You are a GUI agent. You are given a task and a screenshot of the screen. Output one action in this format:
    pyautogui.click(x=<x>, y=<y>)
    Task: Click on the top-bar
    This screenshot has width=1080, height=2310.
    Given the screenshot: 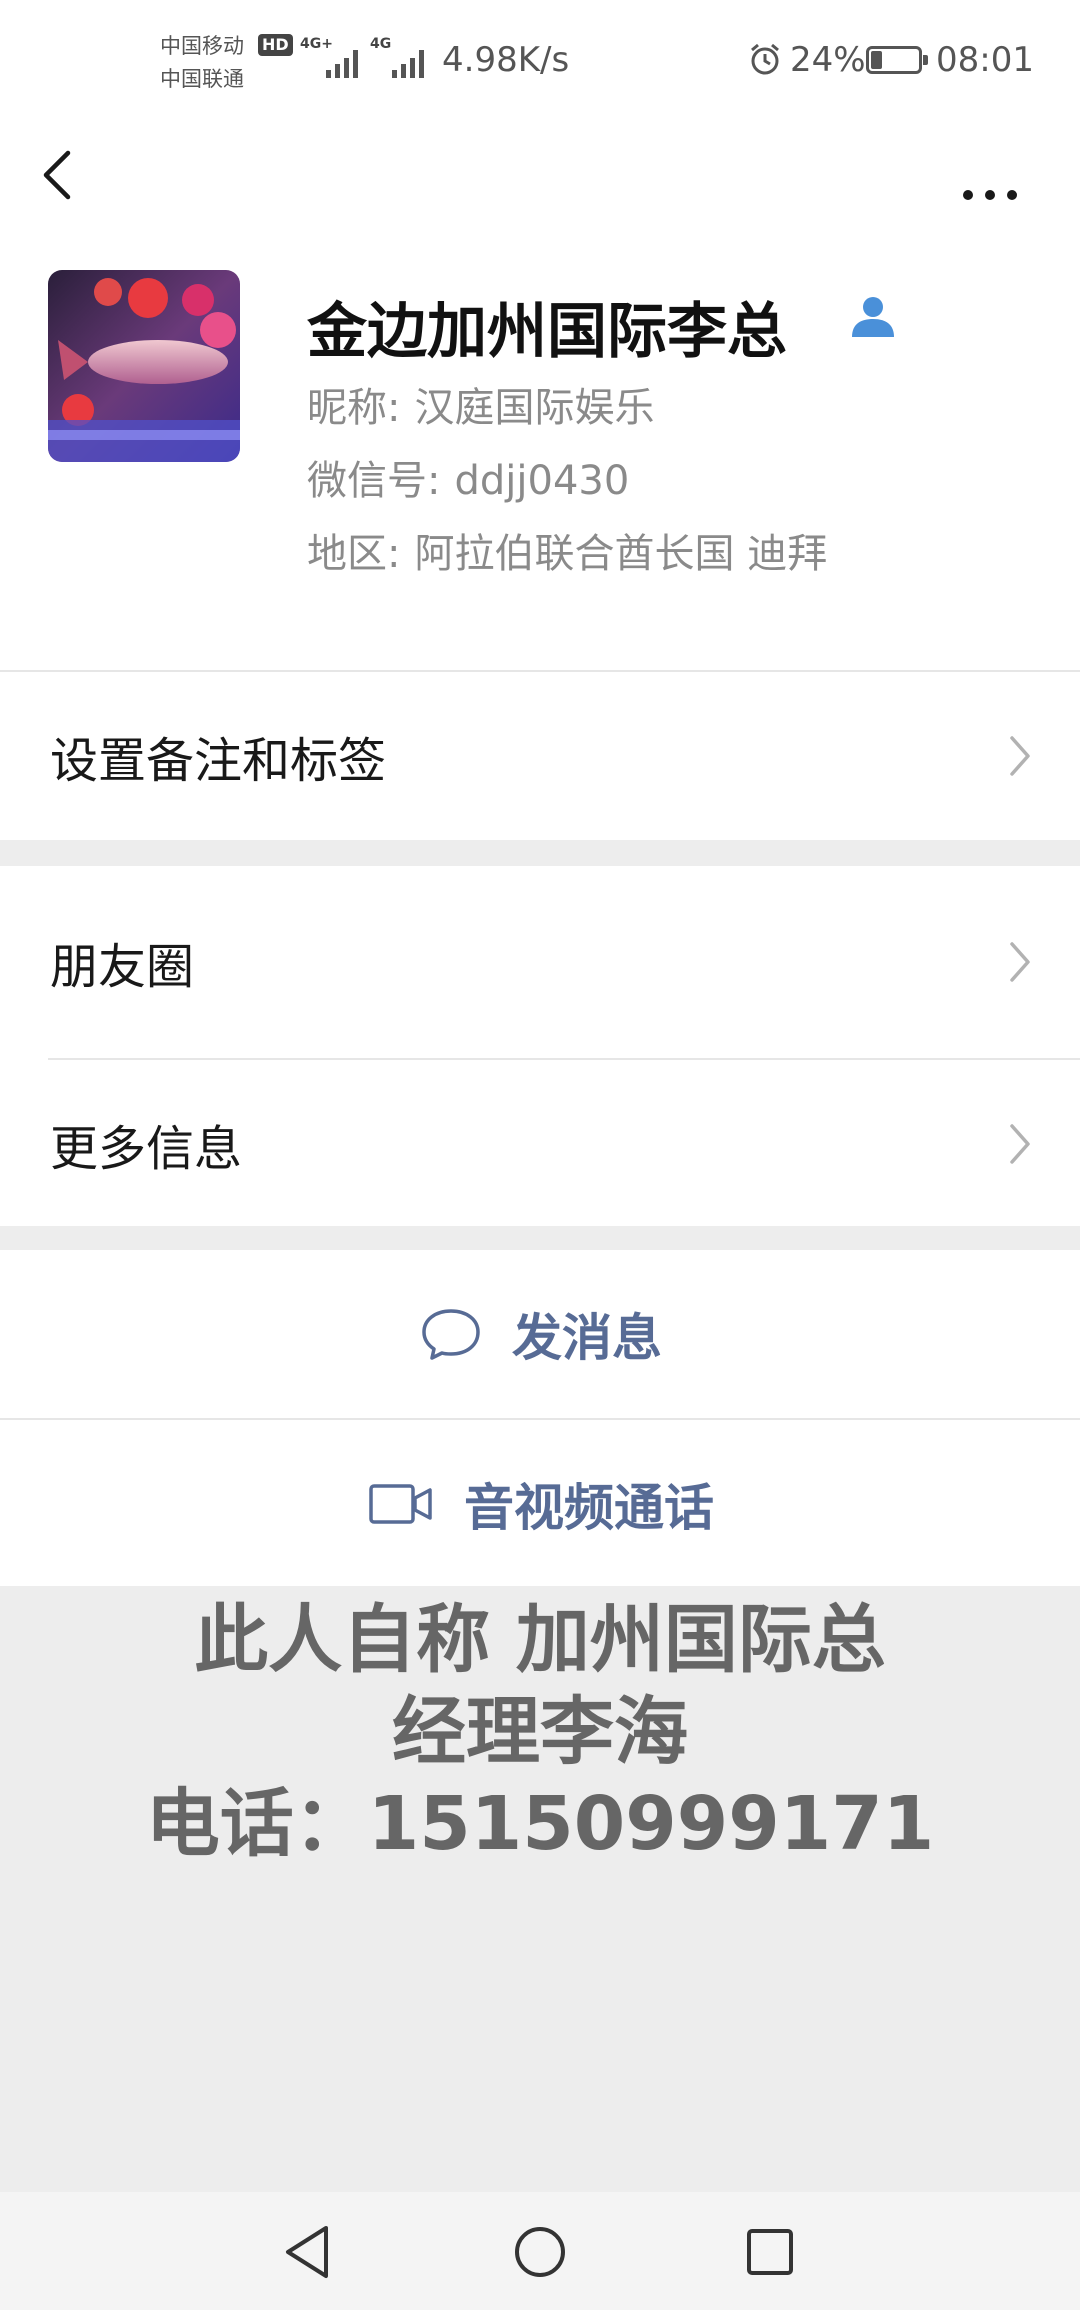 What is the action you would take?
    pyautogui.click(x=540, y=175)
    